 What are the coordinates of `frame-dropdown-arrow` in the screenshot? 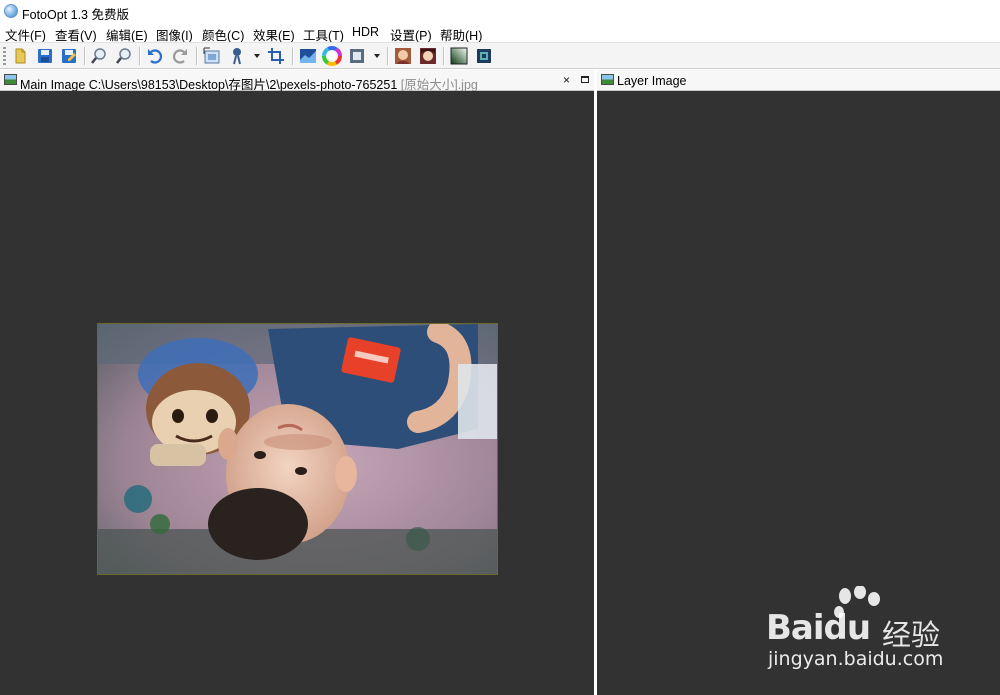 It's located at (377, 56).